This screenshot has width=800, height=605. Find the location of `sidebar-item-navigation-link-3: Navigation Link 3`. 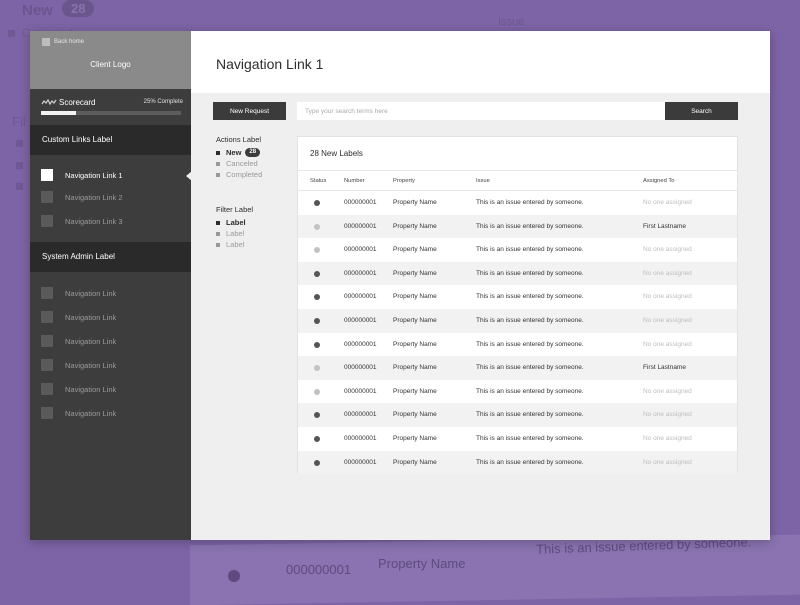

sidebar-item-navigation-link-3: Navigation Link 3 is located at coordinates (110, 221).